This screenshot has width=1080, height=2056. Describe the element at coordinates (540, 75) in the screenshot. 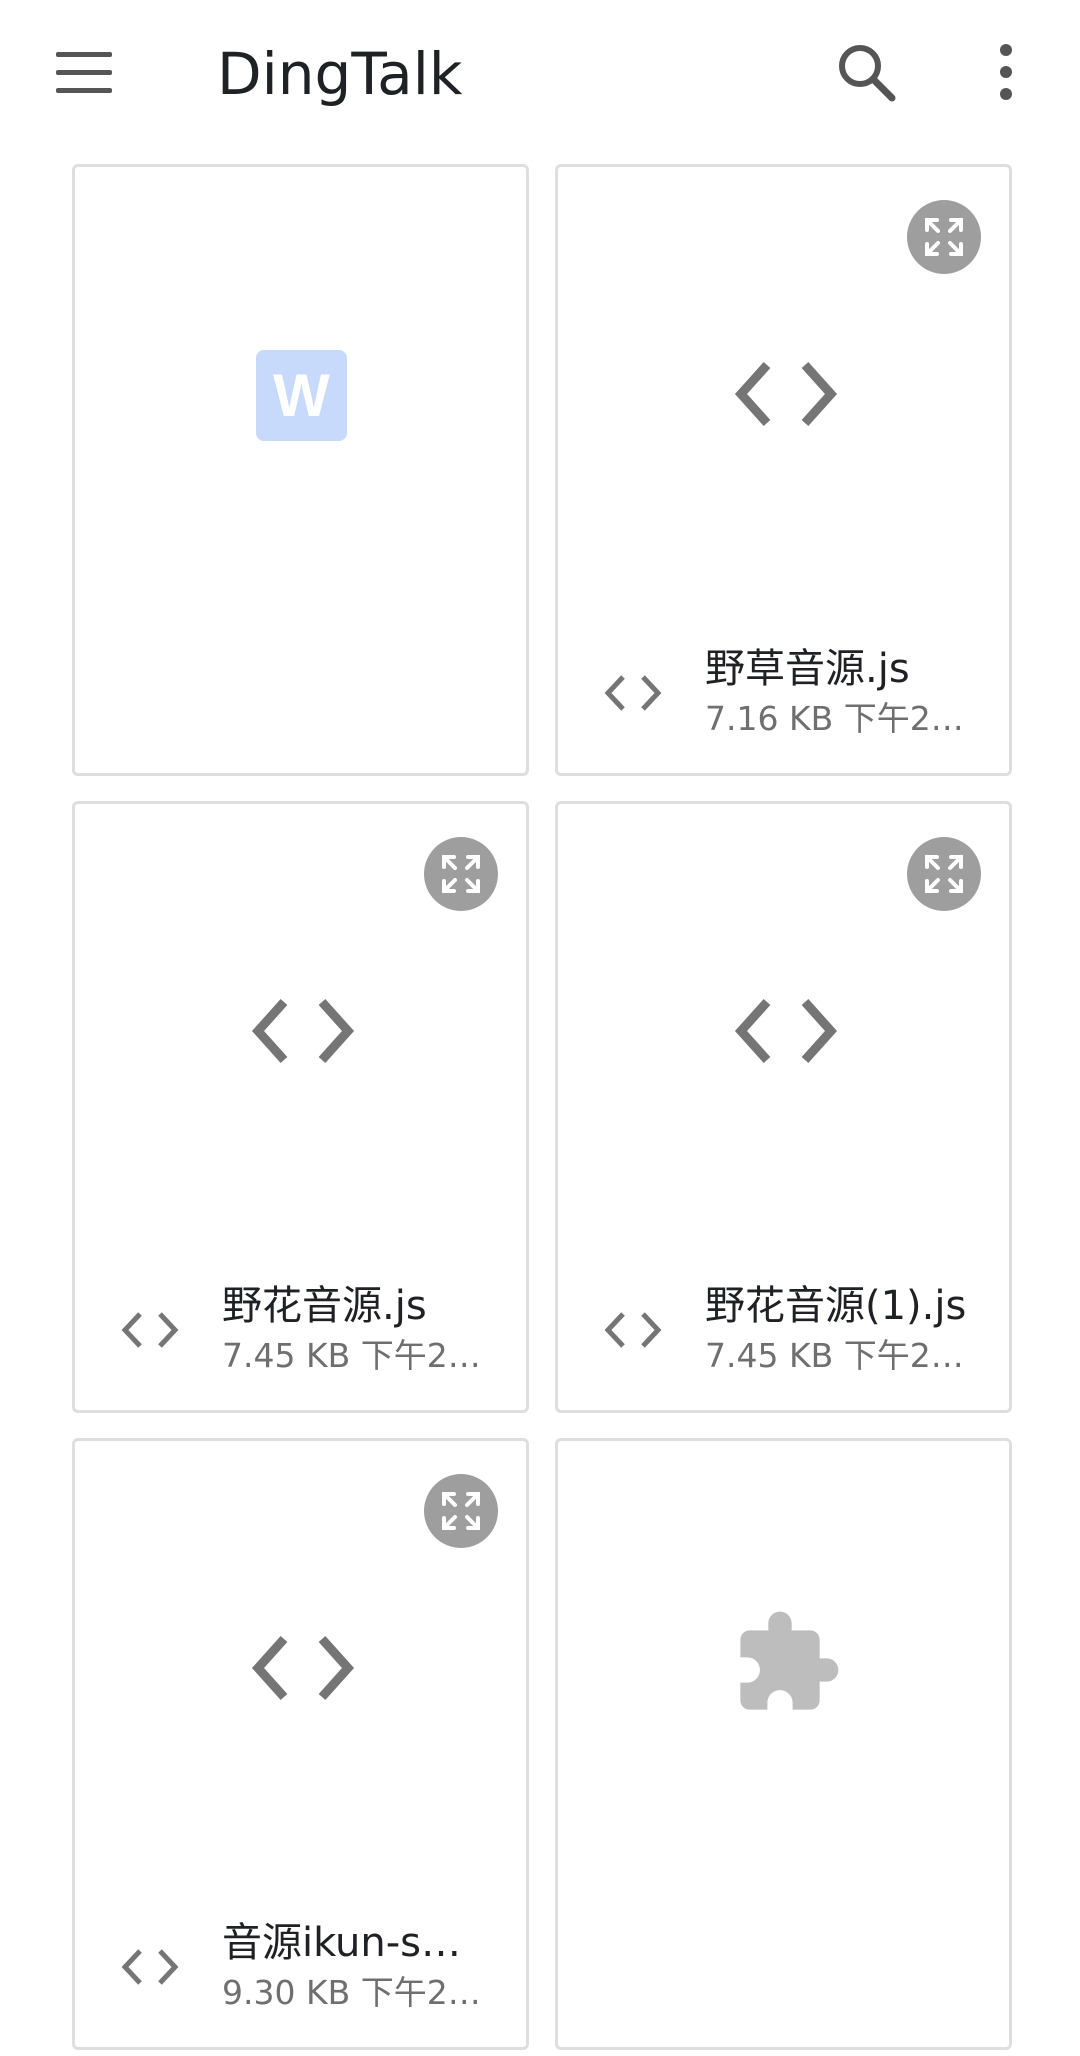

I see `app-bar: DingTalk` at that location.